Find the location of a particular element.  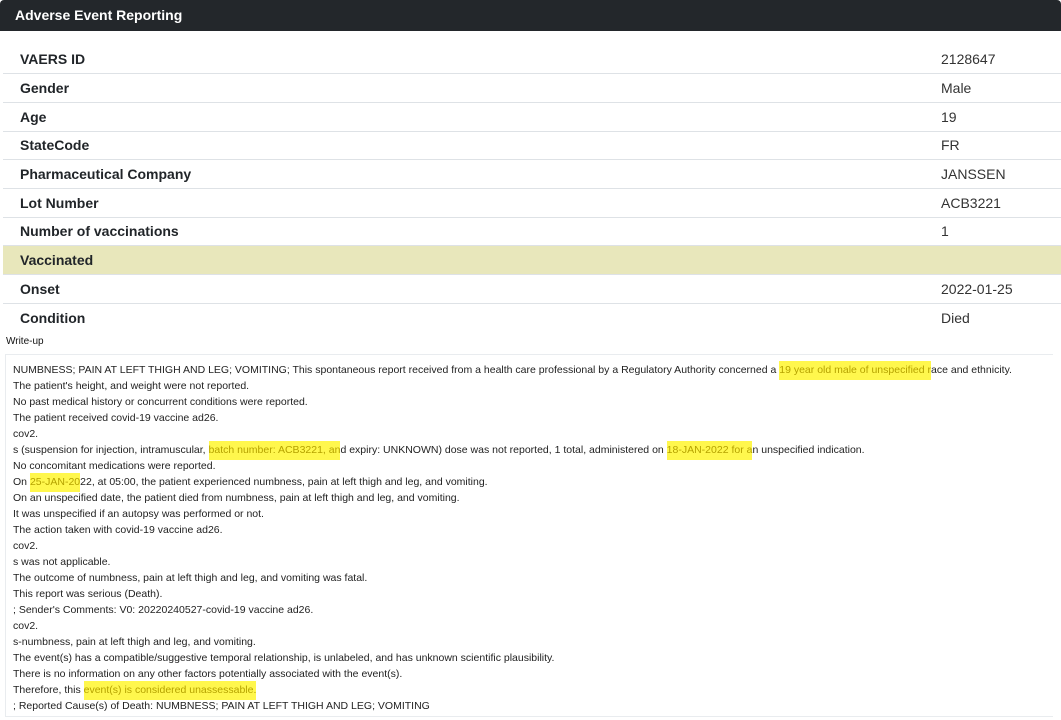

details-key: Onset is located at coordinates (471, 289).